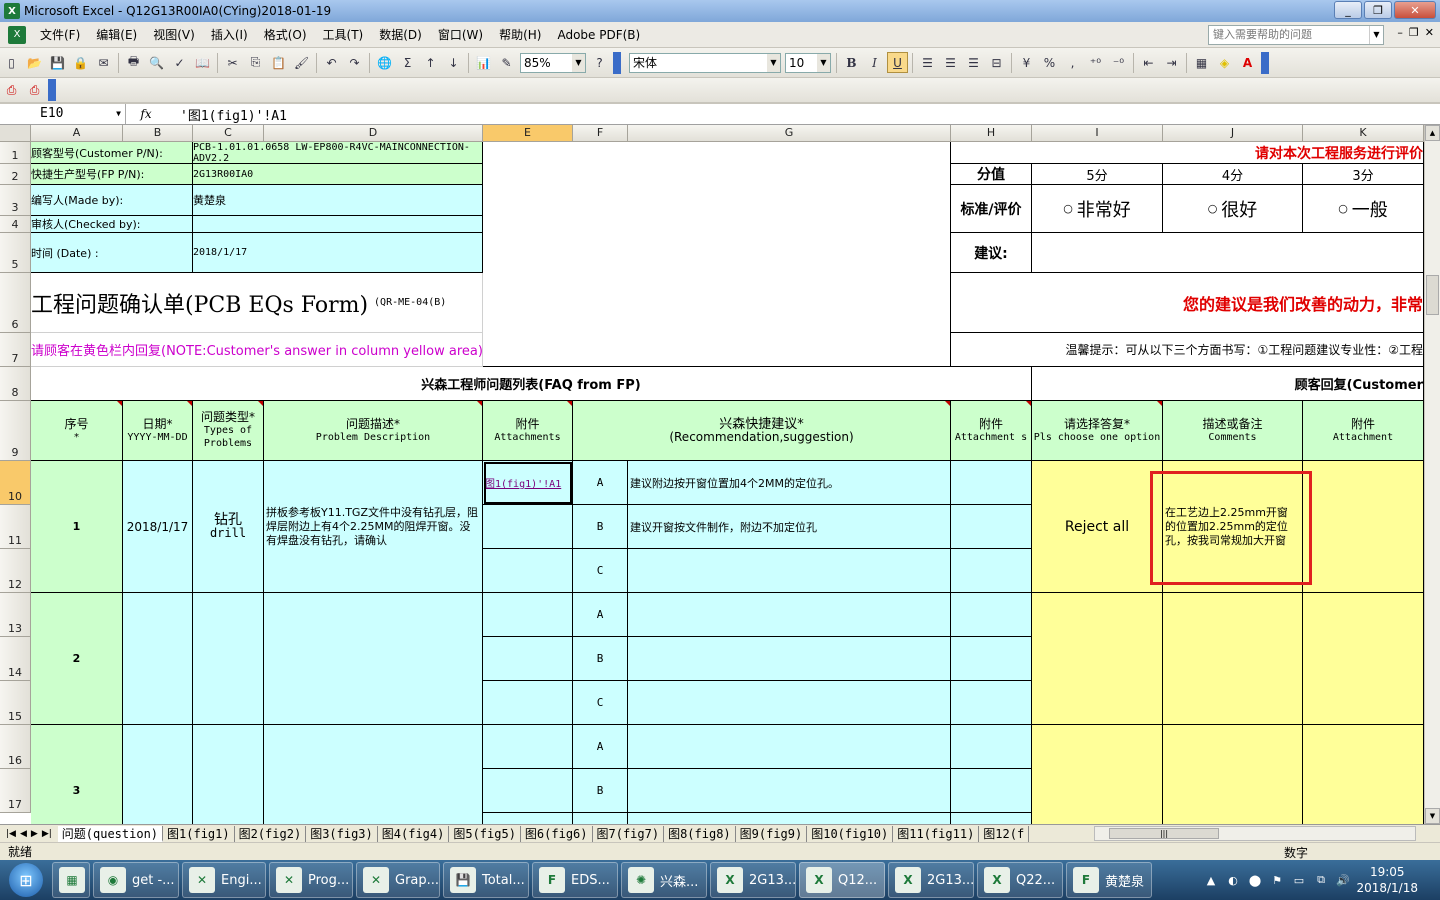 The height and width of the screenshot is (900, 1440). Describe the element at coordinates (373, 431) in the screenshot. I see `header-description: 问题描述* Problem Description` at that location.